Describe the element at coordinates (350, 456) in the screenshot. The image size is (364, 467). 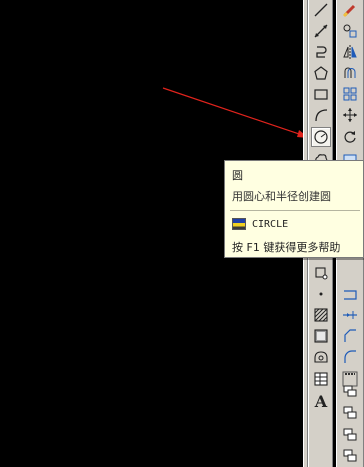
I see `draworder-above-icon` at that location.